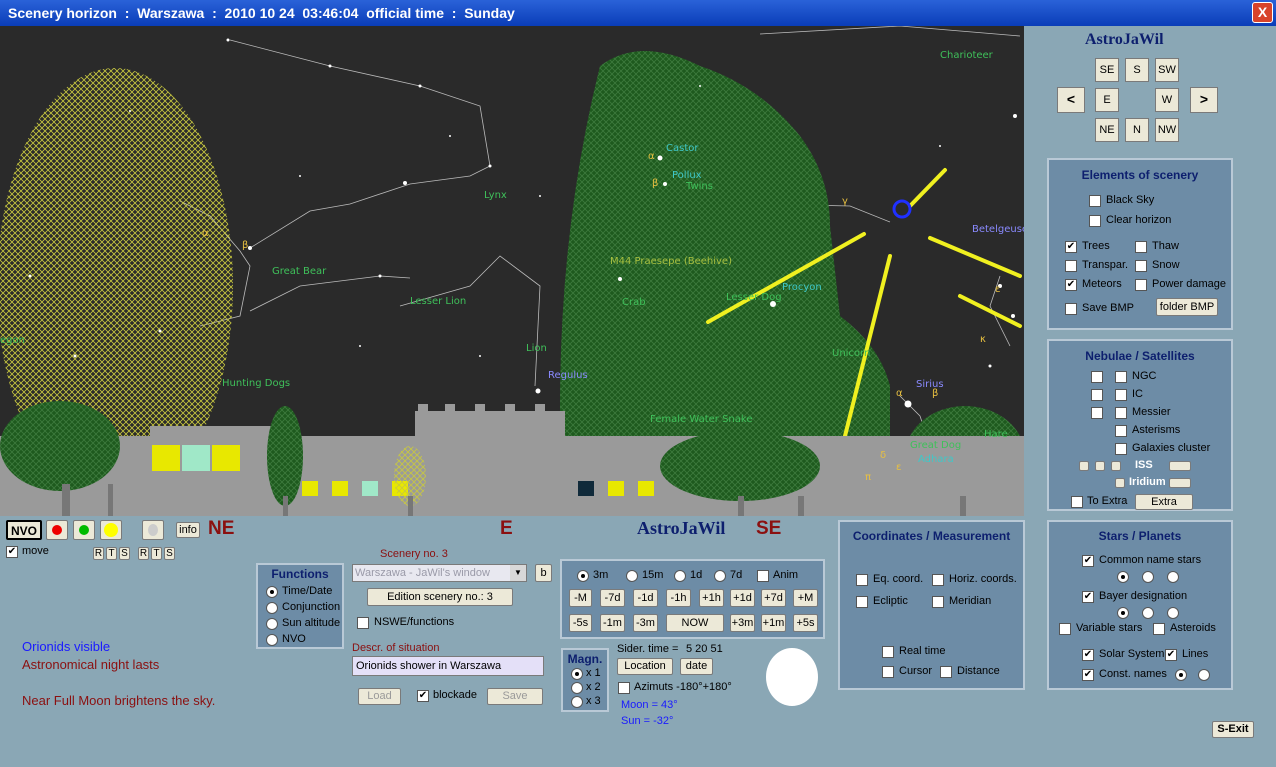  I want to click on descr-field: Orionids shower in Warszawa, so click(448, 666).